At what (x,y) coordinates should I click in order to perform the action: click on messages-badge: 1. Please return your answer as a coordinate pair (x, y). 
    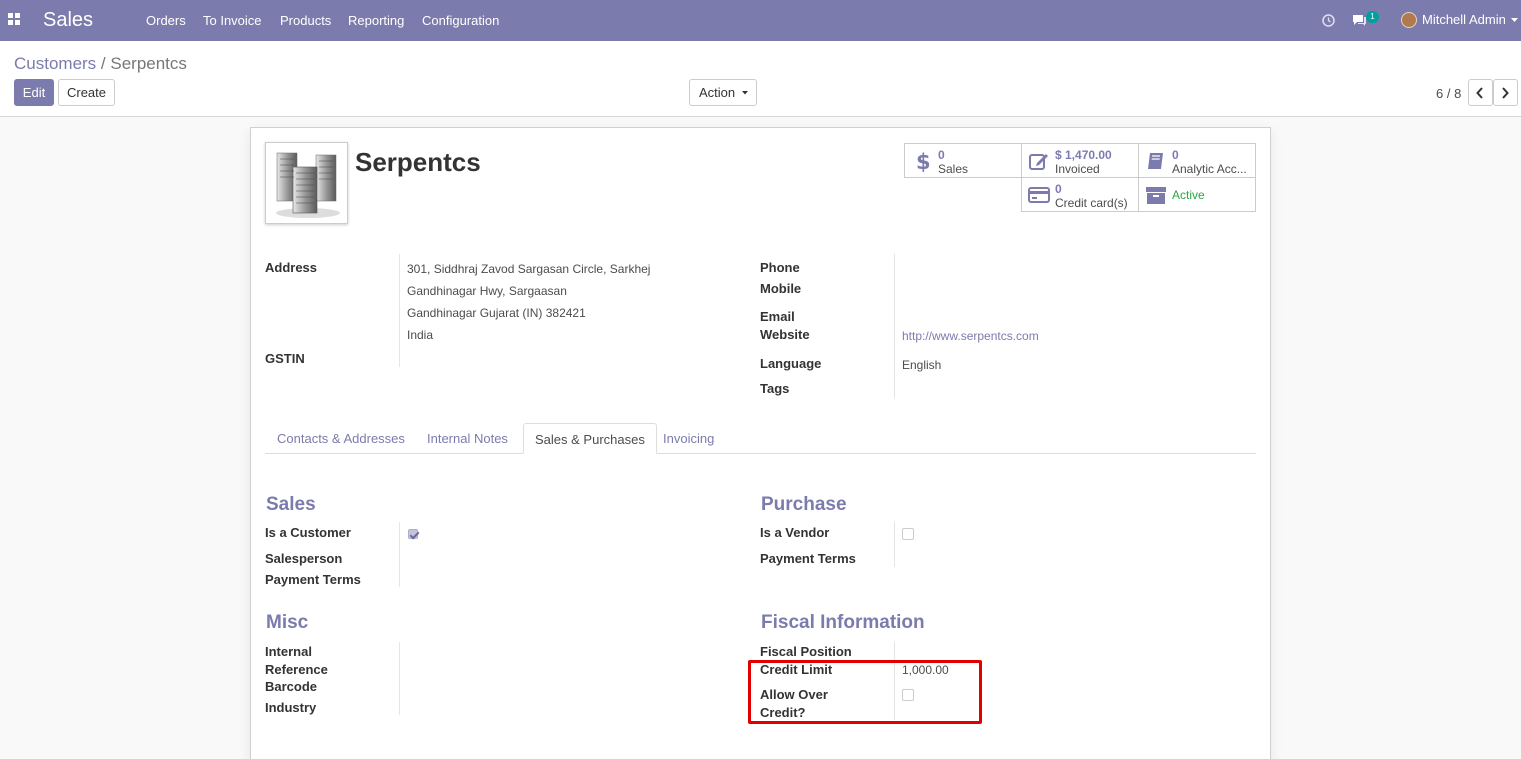
    Looking at the image, I should click on (1372, 17).